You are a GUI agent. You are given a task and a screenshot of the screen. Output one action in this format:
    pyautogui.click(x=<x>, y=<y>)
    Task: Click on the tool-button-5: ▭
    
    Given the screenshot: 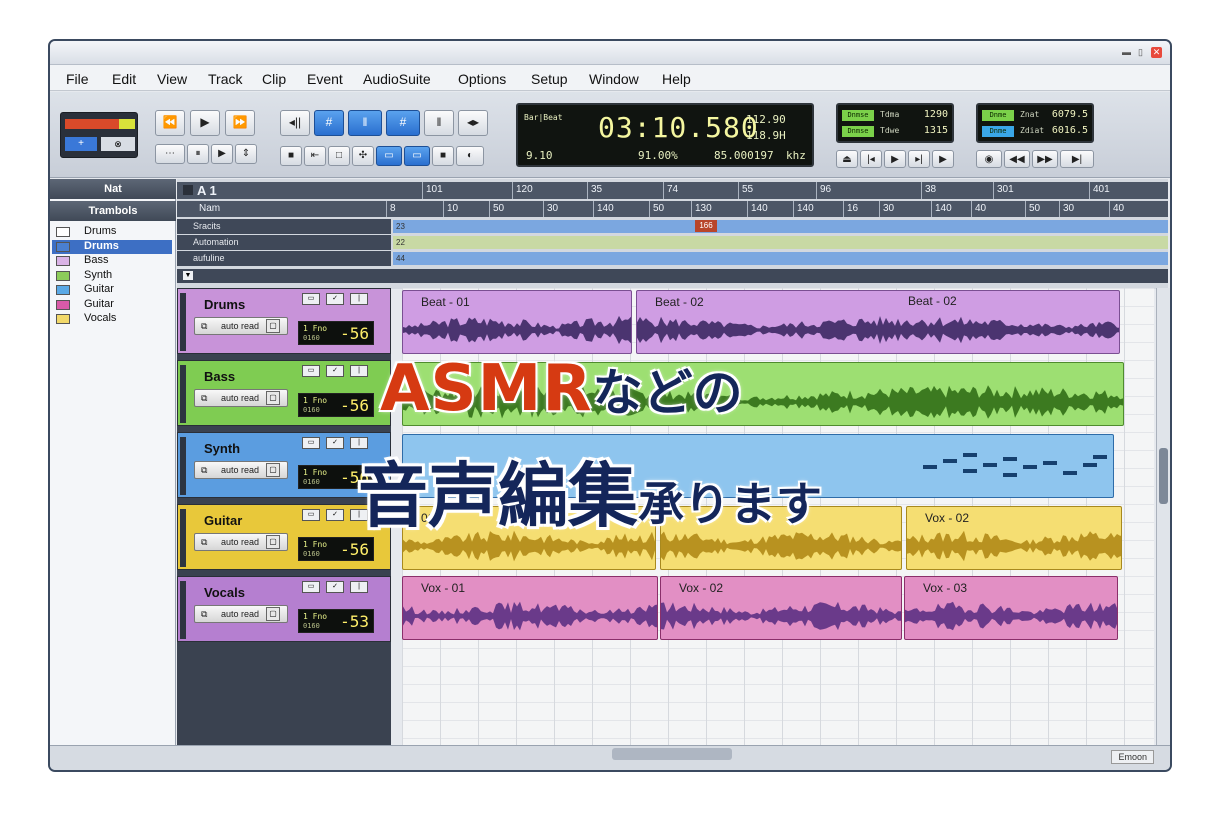 What is the action you would take?
    pyautogui.click(x=389, y=156)
    